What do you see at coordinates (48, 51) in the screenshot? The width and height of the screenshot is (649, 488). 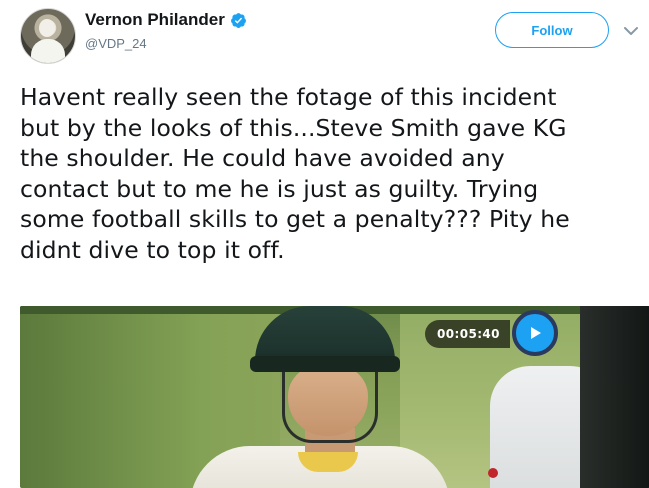 I see `avatar-shirt` at bounding box center [48, 51].